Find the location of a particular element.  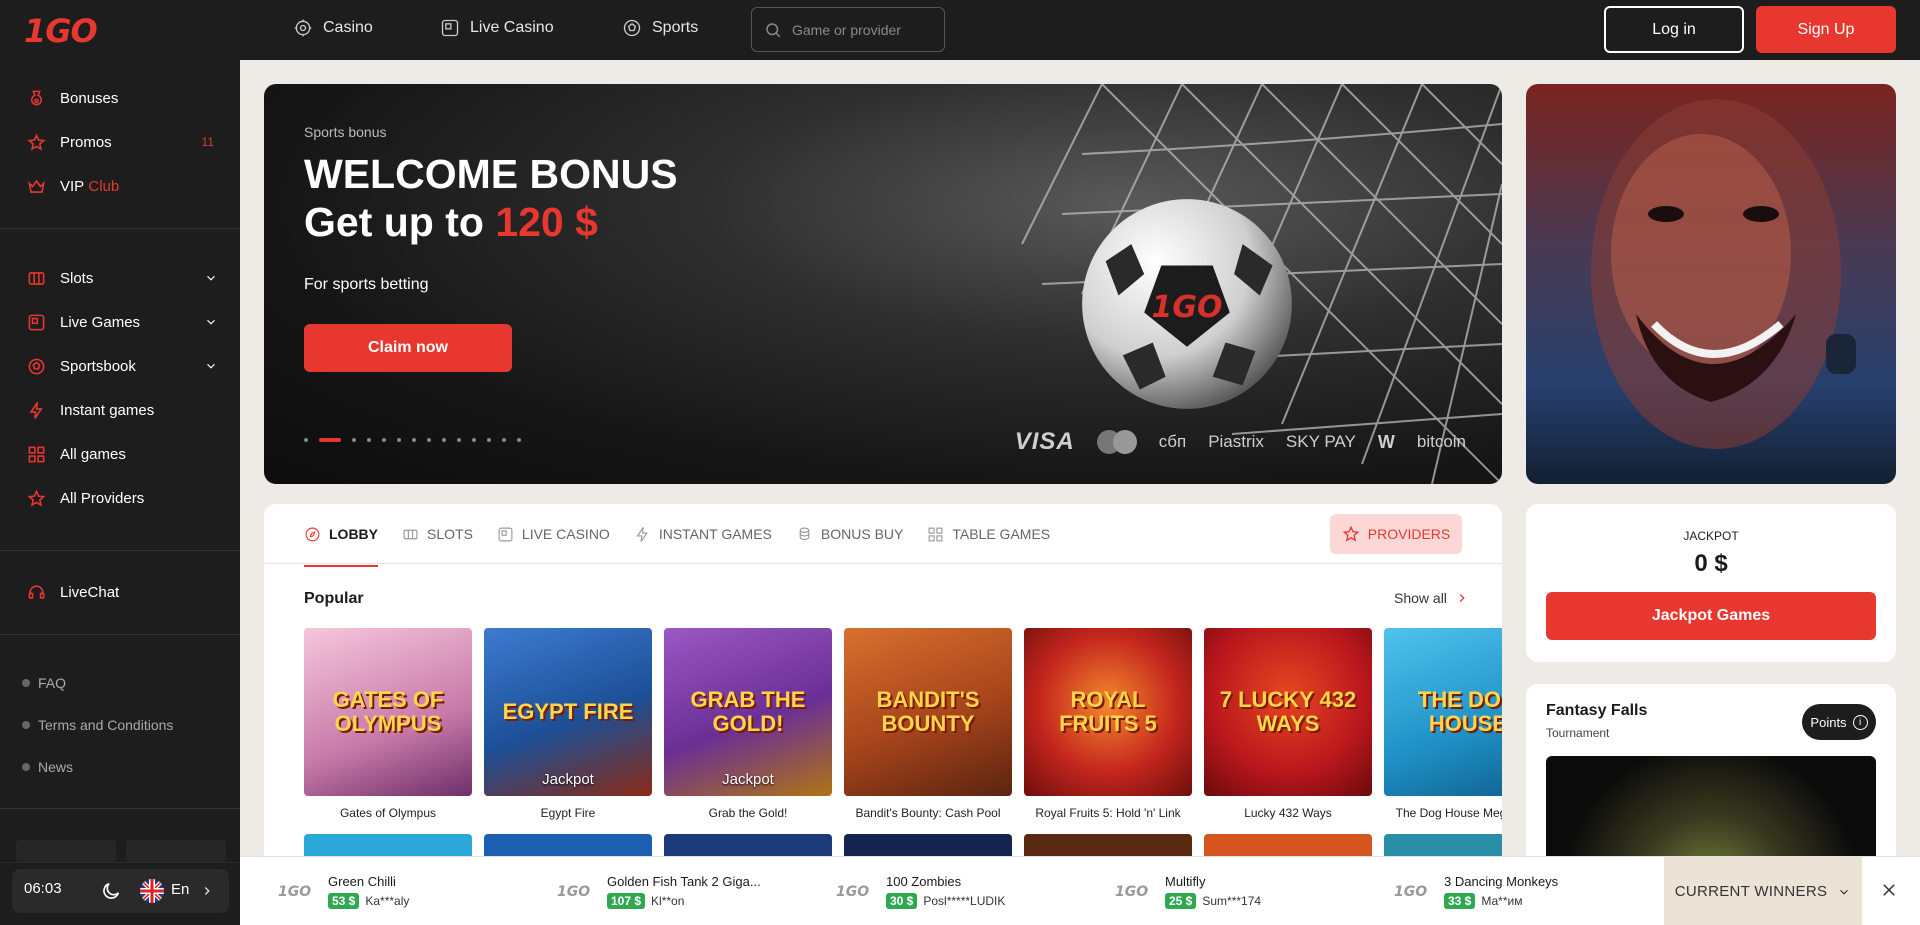

hero-subtitle: Sports bonus is located at coordinates (345, 132).